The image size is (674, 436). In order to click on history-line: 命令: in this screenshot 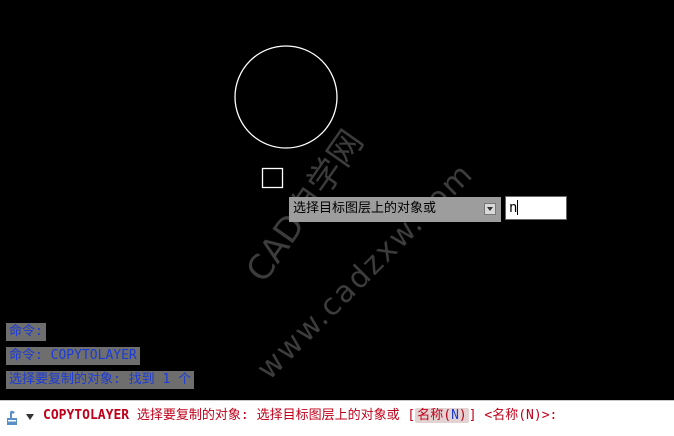, I will do `click(26, 332)`.